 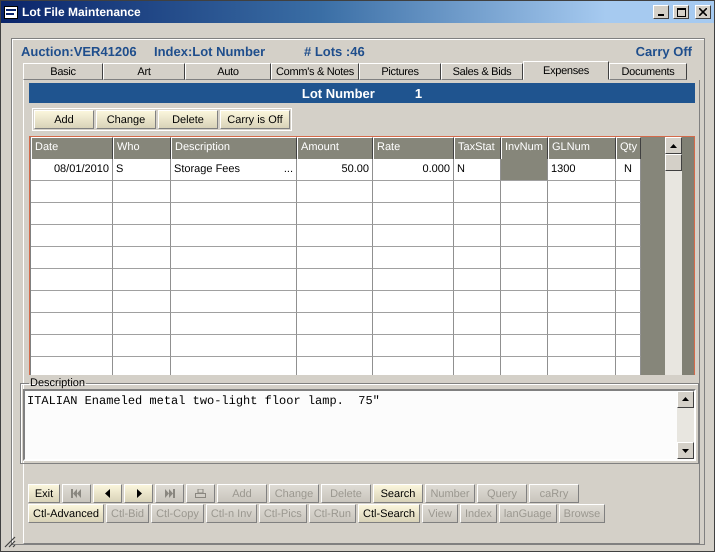 What do you see at coordinates (66, 513) in the screenshot?
I see `action-button: Ctl-Advanced` at bounding box center [66, 513].